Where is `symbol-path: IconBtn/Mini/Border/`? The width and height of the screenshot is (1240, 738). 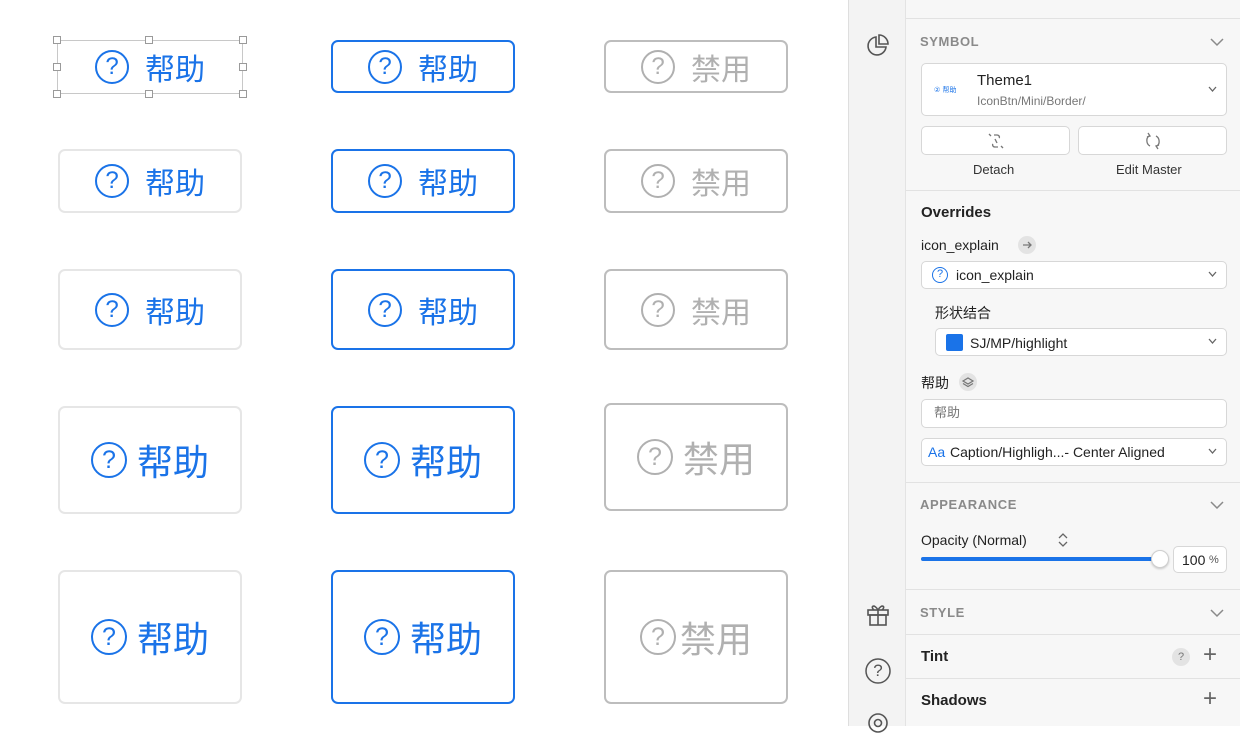
symbol-path: IconBtn/Mini/Border/ is located at coordinates (1031, 101).